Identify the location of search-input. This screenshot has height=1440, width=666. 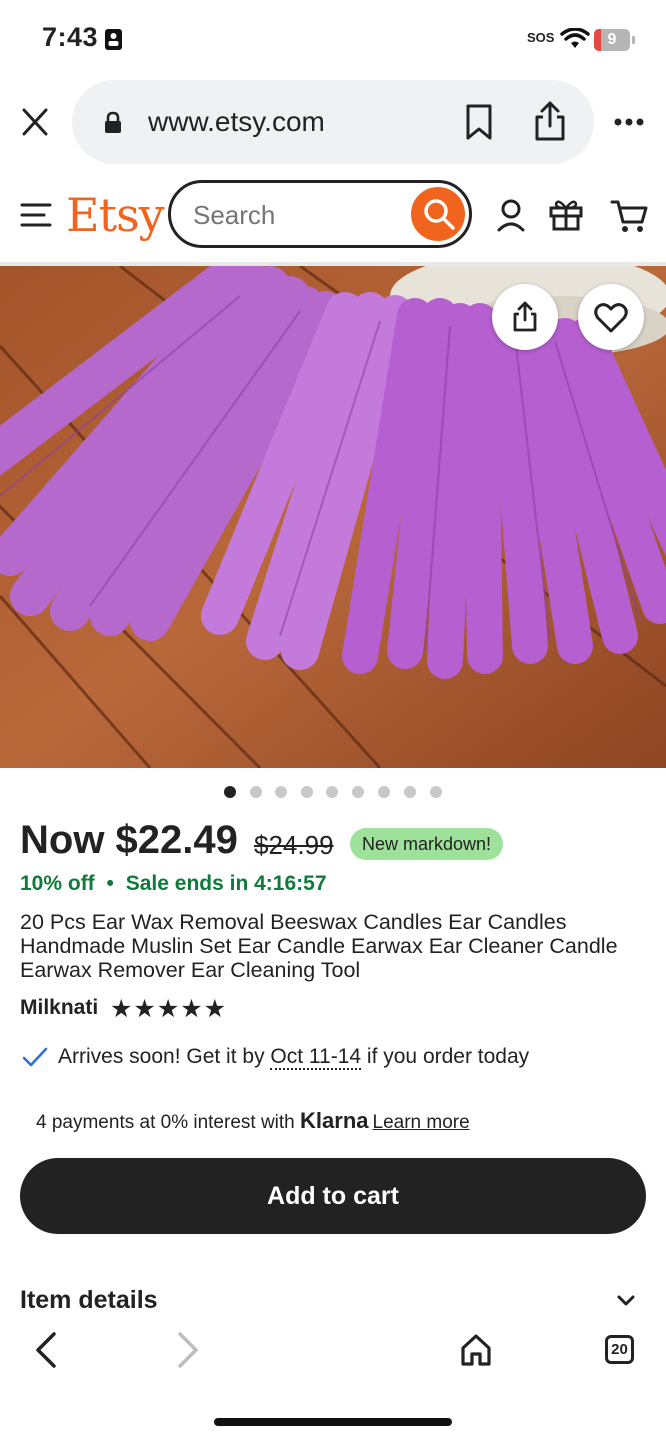
(298, 215).